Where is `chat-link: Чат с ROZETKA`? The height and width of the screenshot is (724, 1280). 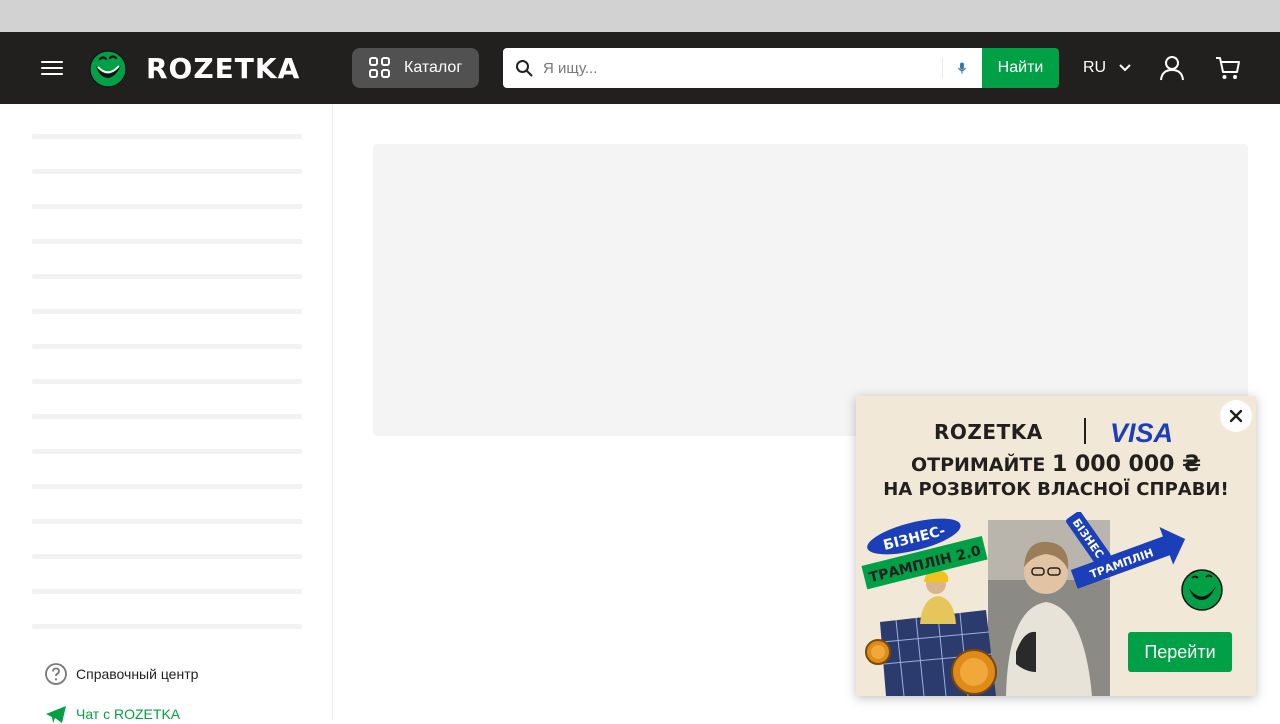 chat-link: Чат с ROZETKA is located at coordinates (112, 714).